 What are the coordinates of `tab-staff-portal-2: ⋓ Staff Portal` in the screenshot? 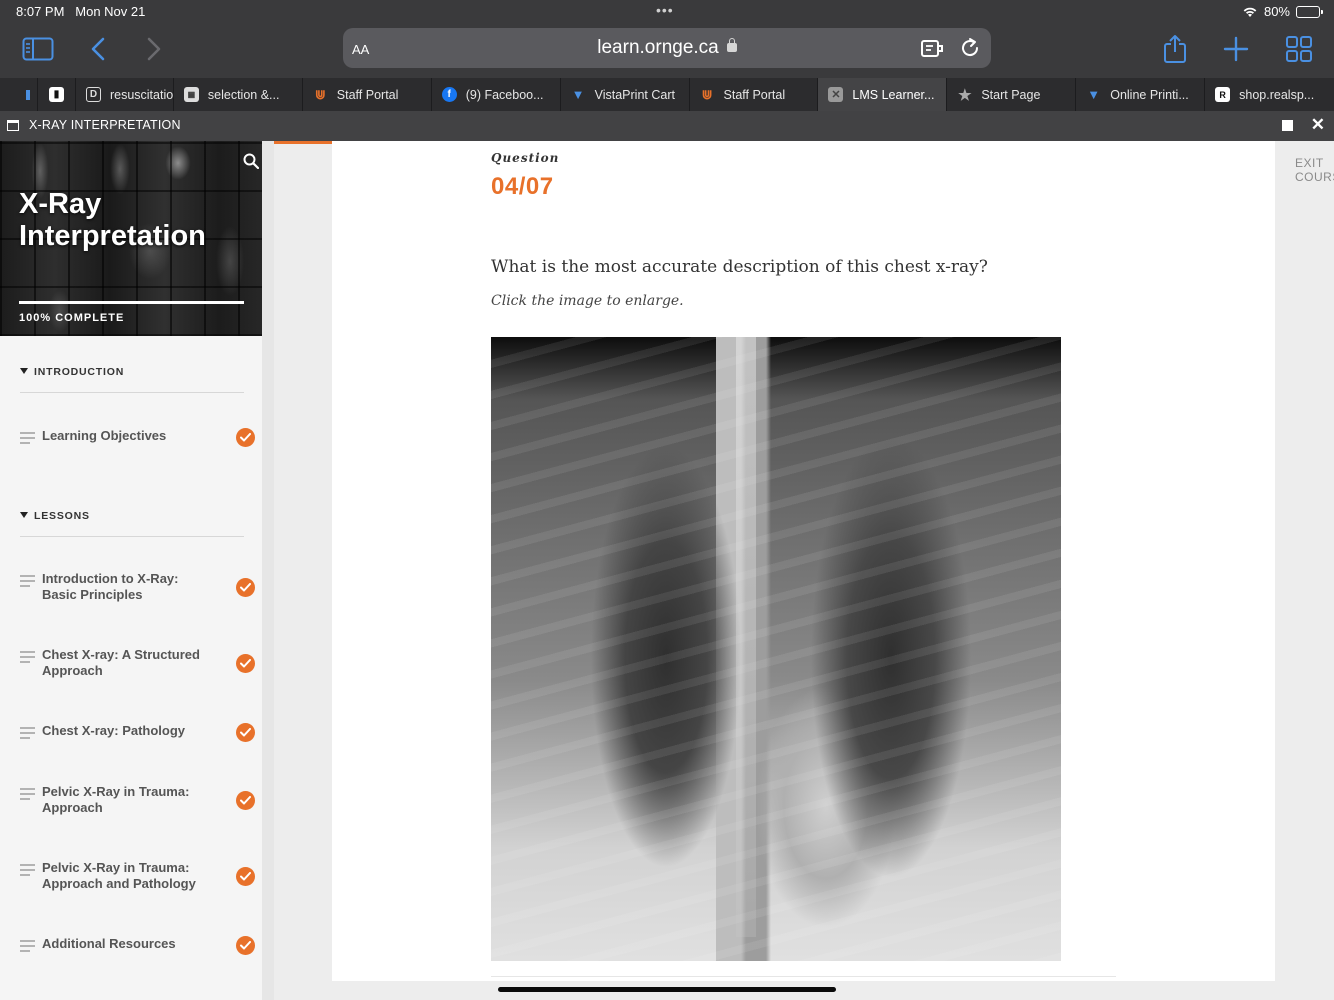 It's located at (754, 94).